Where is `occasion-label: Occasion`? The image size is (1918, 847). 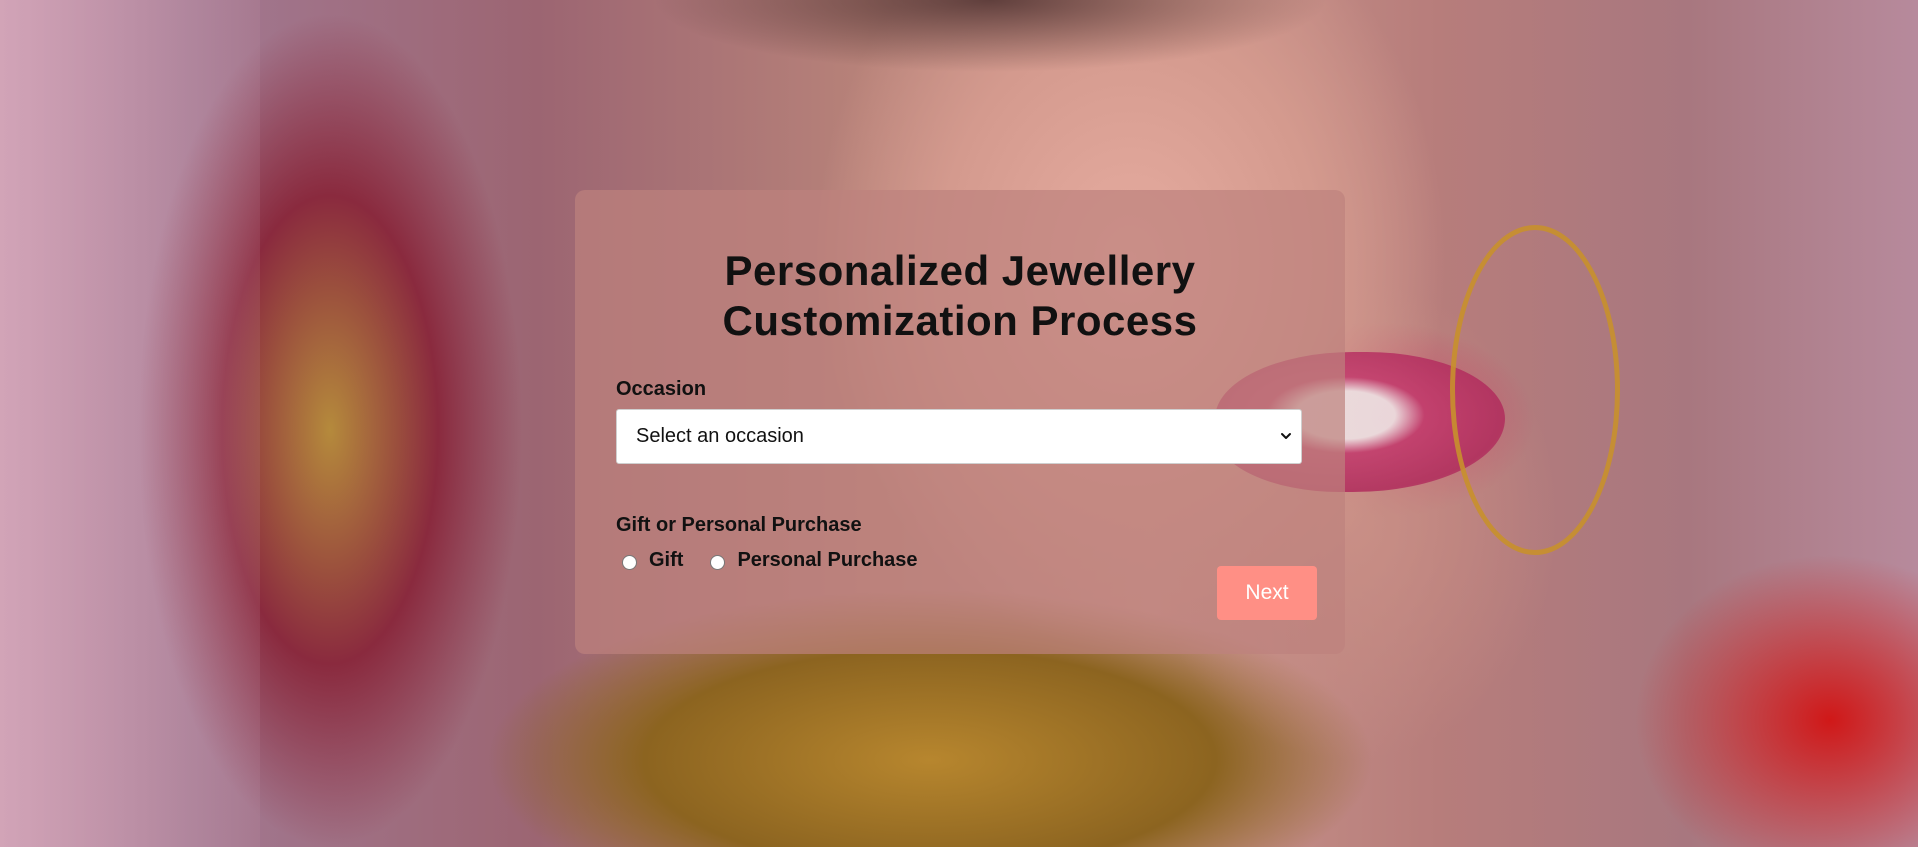
occasion-label: Occasion is located at coordinates (661, 389).